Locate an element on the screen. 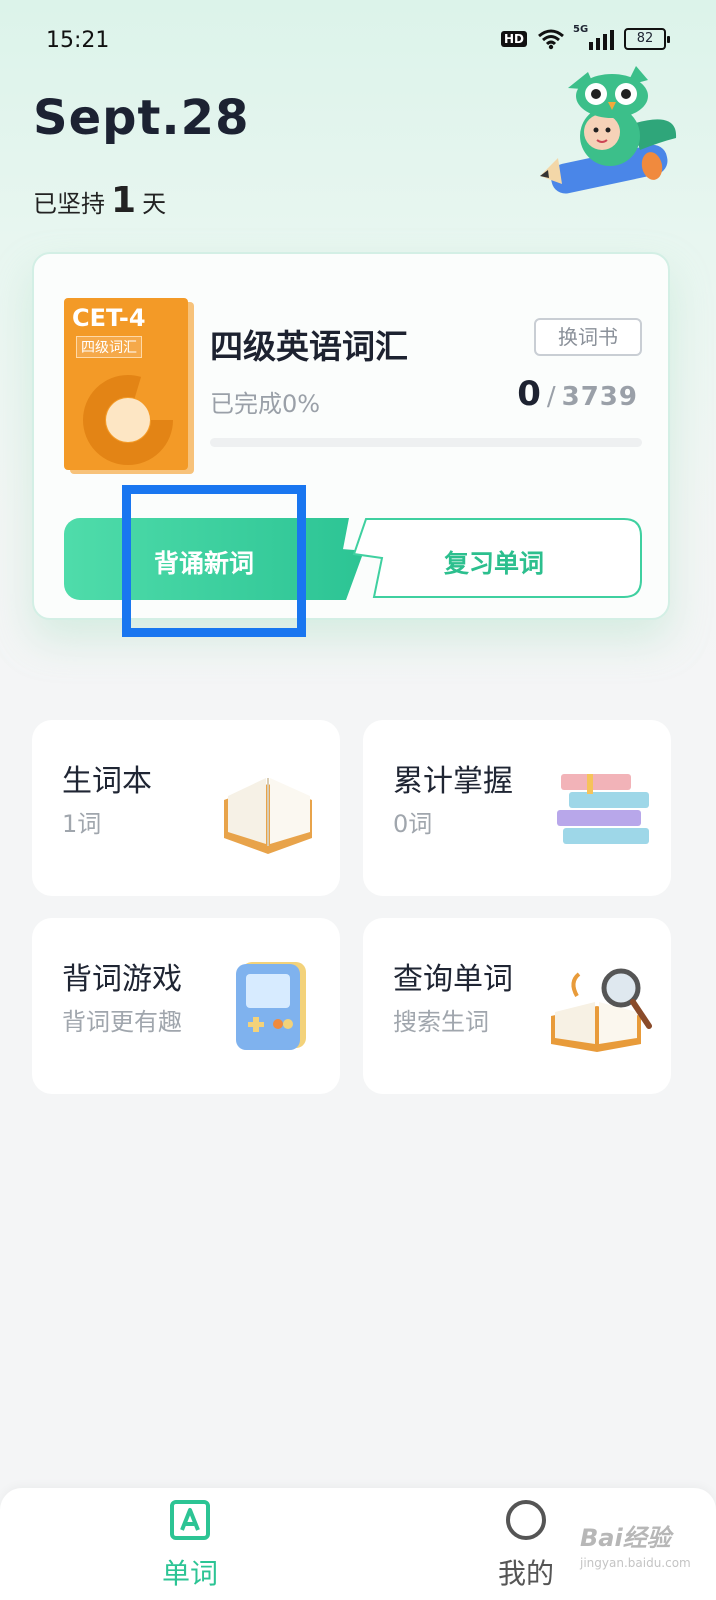 This screenshot has width=716, height=1600. total-count: 3739 is located at coordinates (599, 397).